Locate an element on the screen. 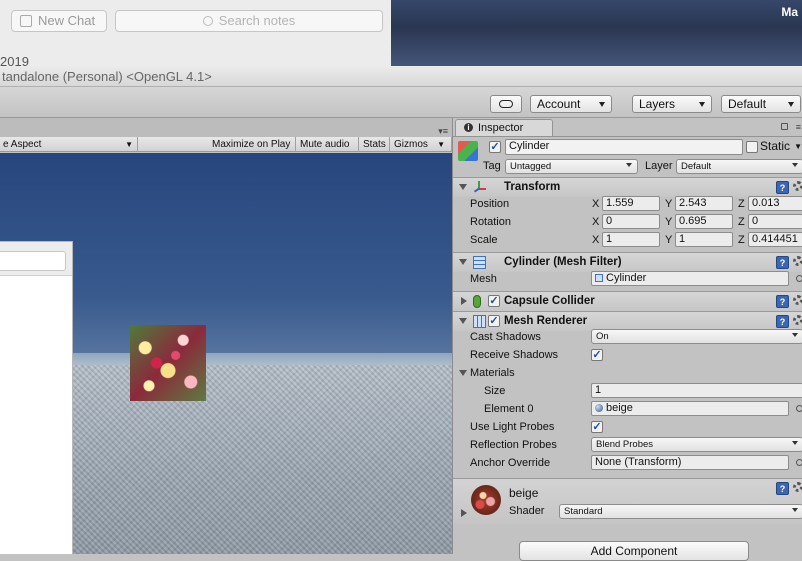 The image size is (802, 561). mesh-renderer-icon is located at coordinates (479, 321).